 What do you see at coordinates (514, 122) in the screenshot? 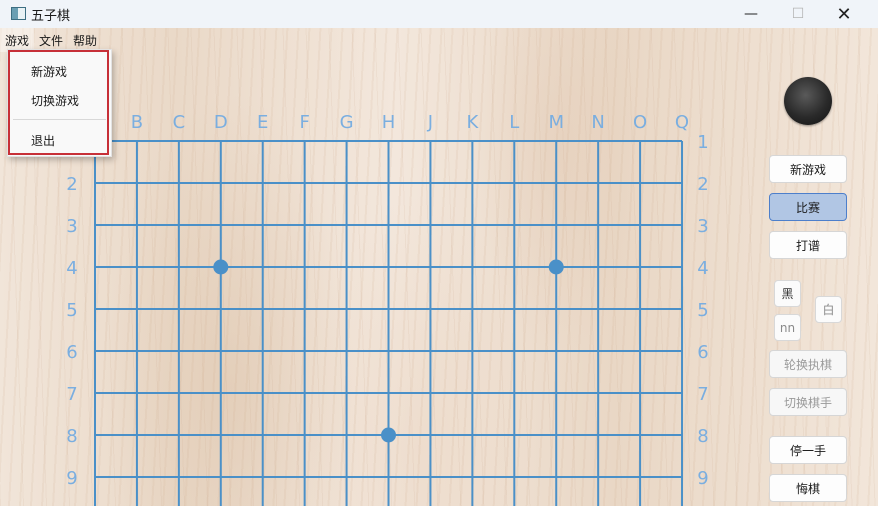
I see `column-label: L` at bounding box center [514, 122].